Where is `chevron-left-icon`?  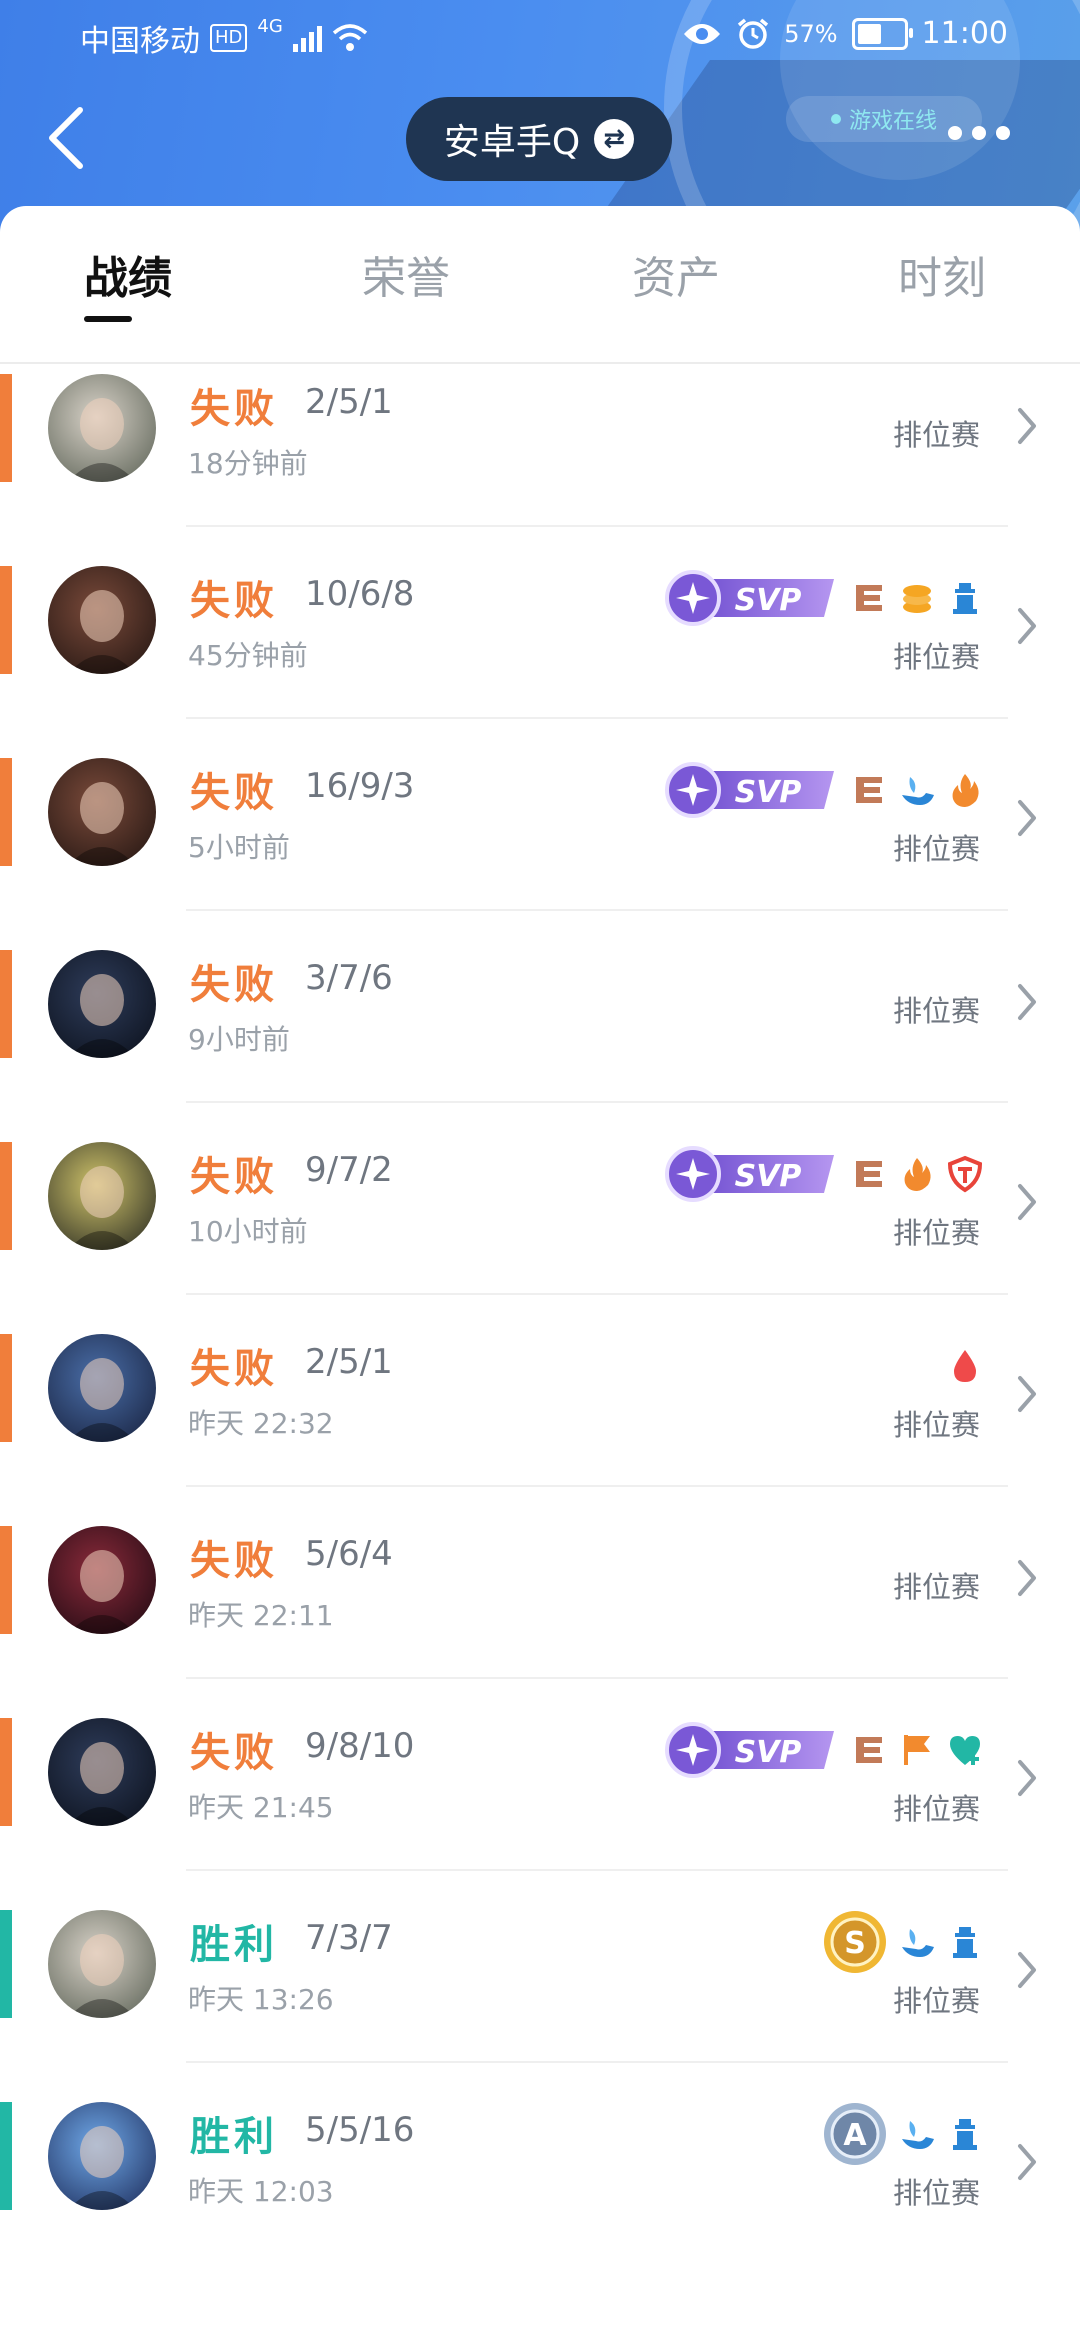 chevron-left-icon is located at coordinates (66, 138).